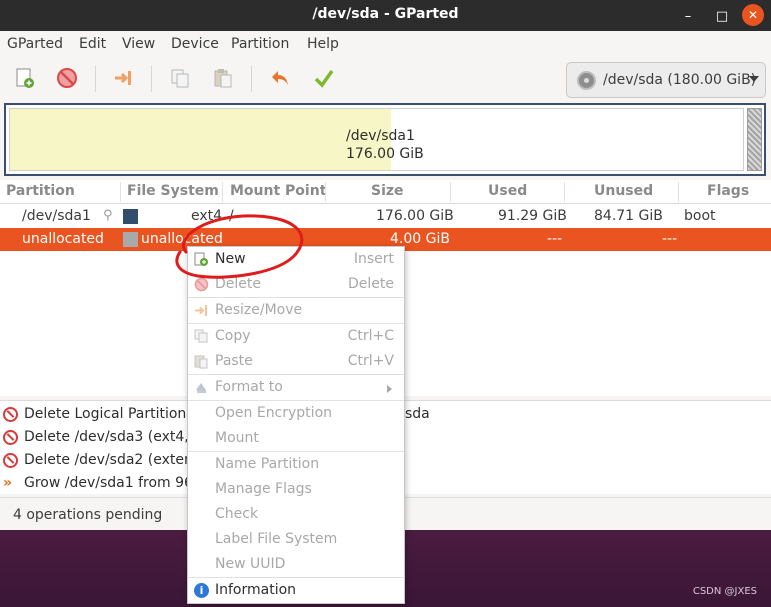 The width and height of the screenshot is (771, 607). What do you see at coordinates (56, 216) in the screenshot?
I see `cell-partition: /dev/sda1` at bounding box center [56, 216].